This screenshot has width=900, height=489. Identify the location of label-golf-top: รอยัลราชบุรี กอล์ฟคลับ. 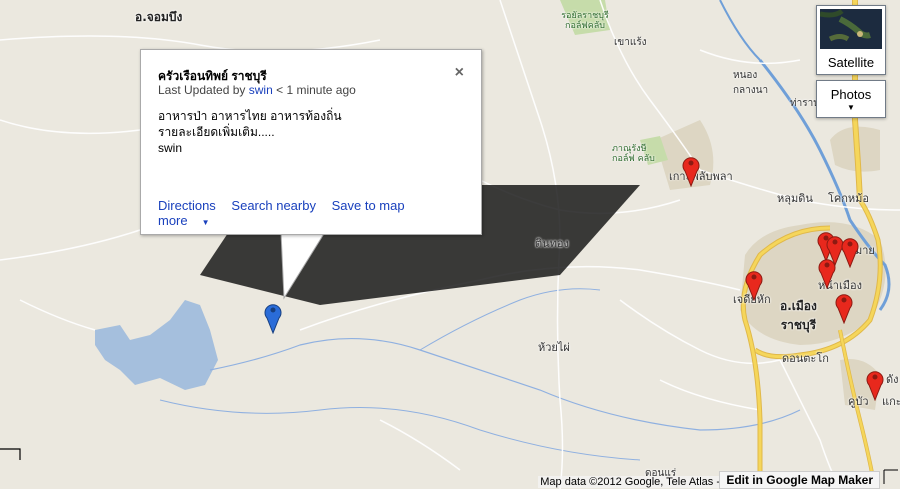
(585, 21).